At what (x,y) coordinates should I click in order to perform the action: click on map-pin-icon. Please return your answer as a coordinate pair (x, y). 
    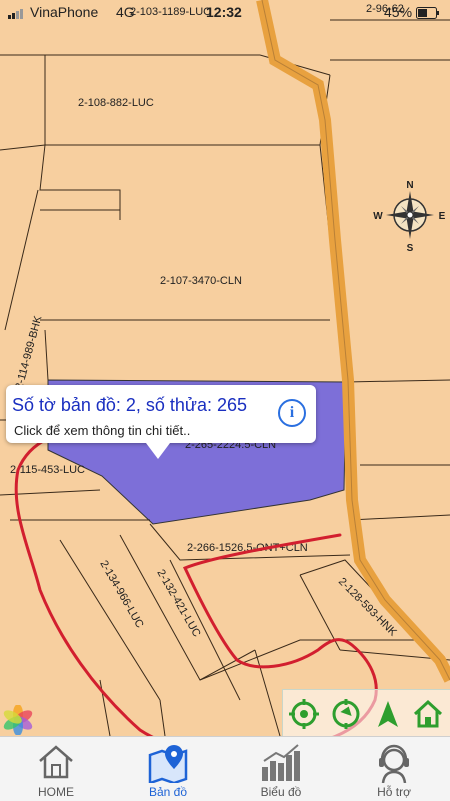
    Looking at the image, I should click on (168, 764).